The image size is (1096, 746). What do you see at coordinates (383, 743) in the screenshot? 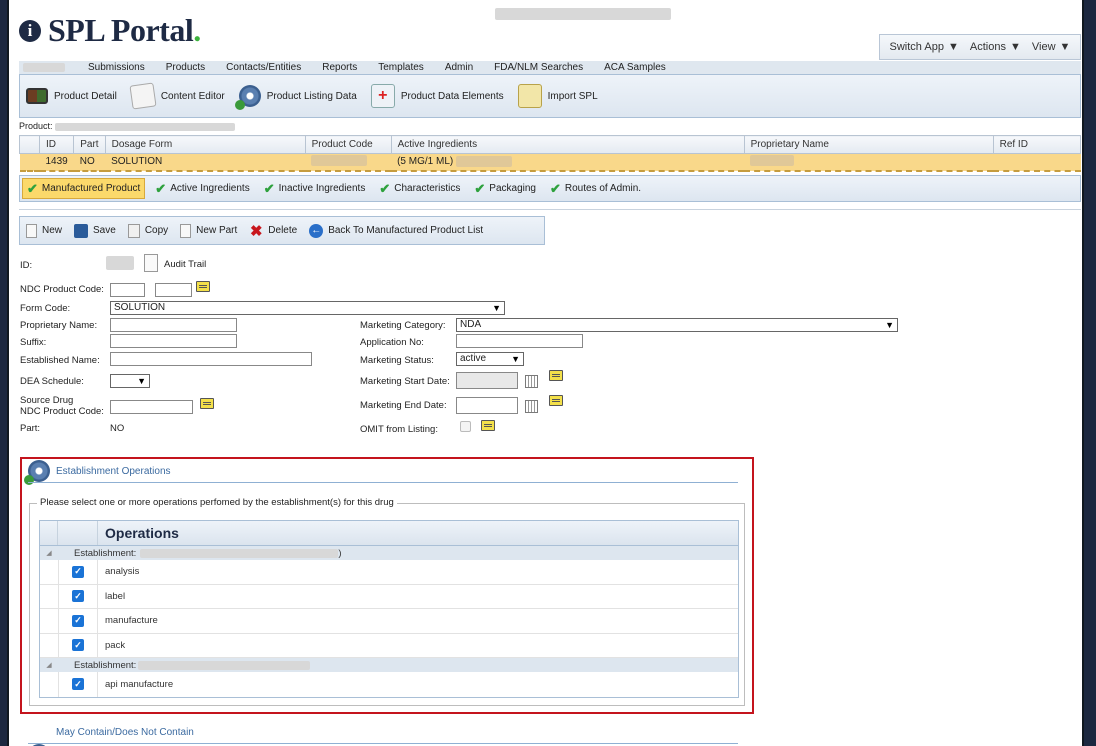
I see `section-divider` at bounding box center [383, 743].